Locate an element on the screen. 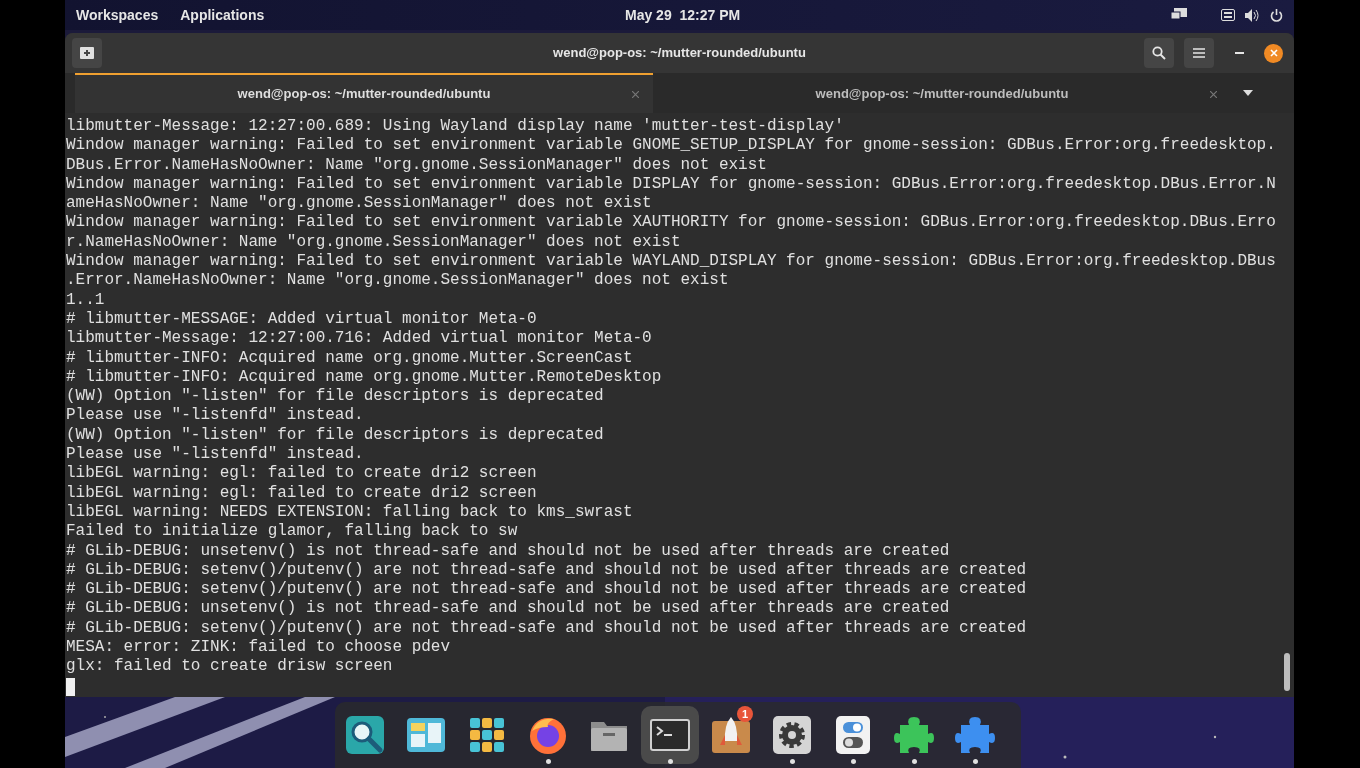 The image size is (1360, 768). tab: wend@pop-os: ~/mutter-rounded/ubuntu is located at coordinates (364, 93).